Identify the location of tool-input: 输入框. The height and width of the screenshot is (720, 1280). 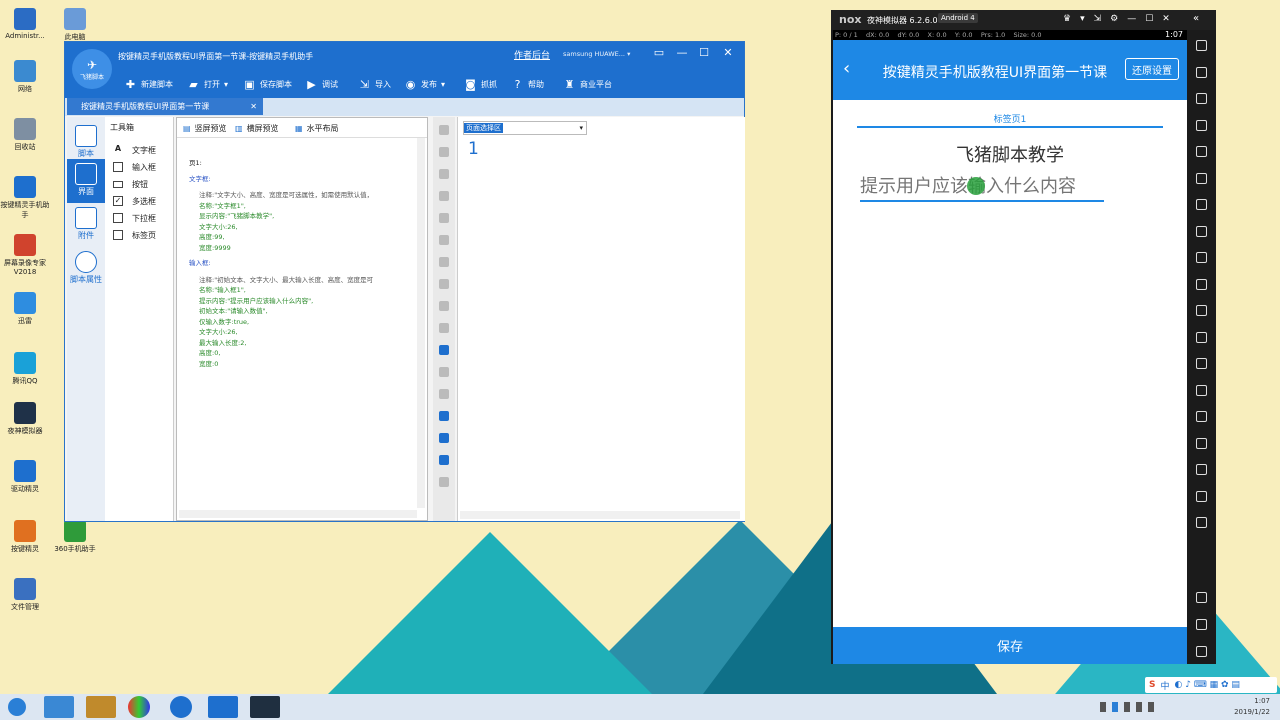
(134, 167).